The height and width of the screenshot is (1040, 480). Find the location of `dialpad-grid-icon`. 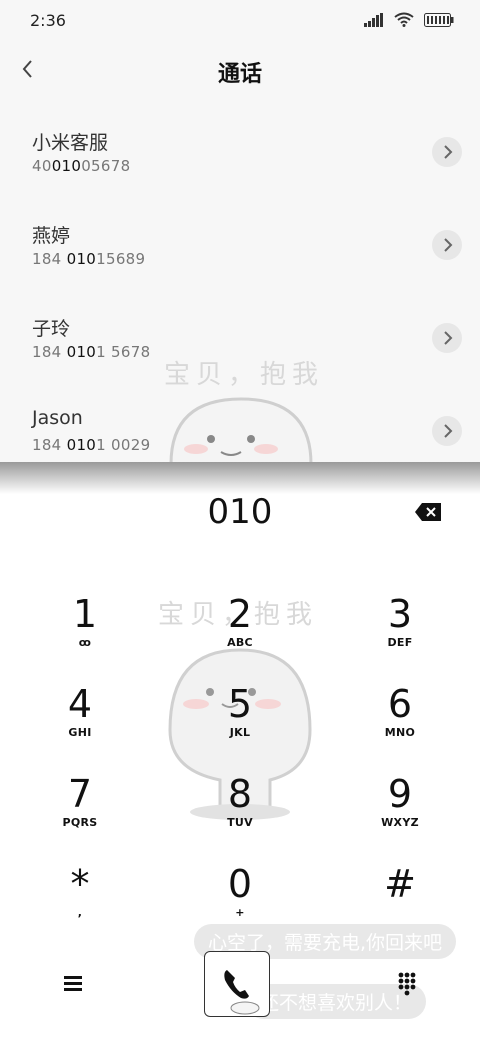

dialpad-grid-icon is located at coordinates (407, 984).